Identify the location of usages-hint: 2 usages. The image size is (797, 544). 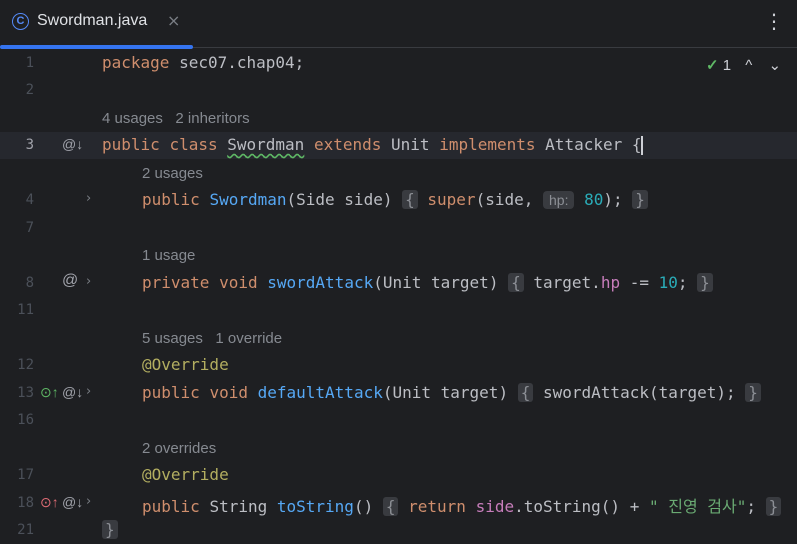
(172, 173).